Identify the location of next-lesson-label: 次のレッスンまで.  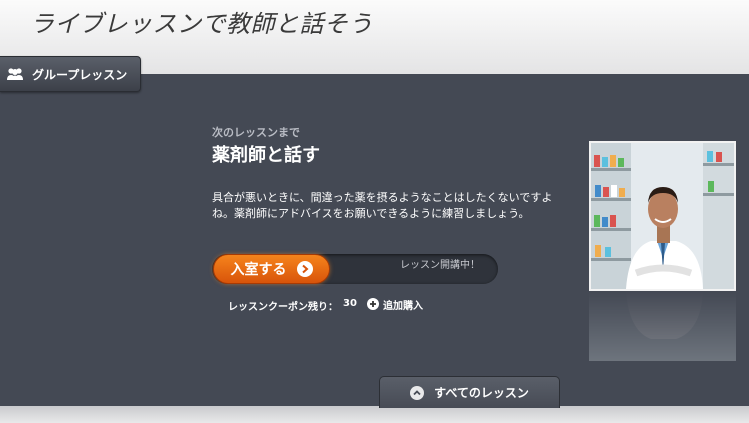
(256, 132).